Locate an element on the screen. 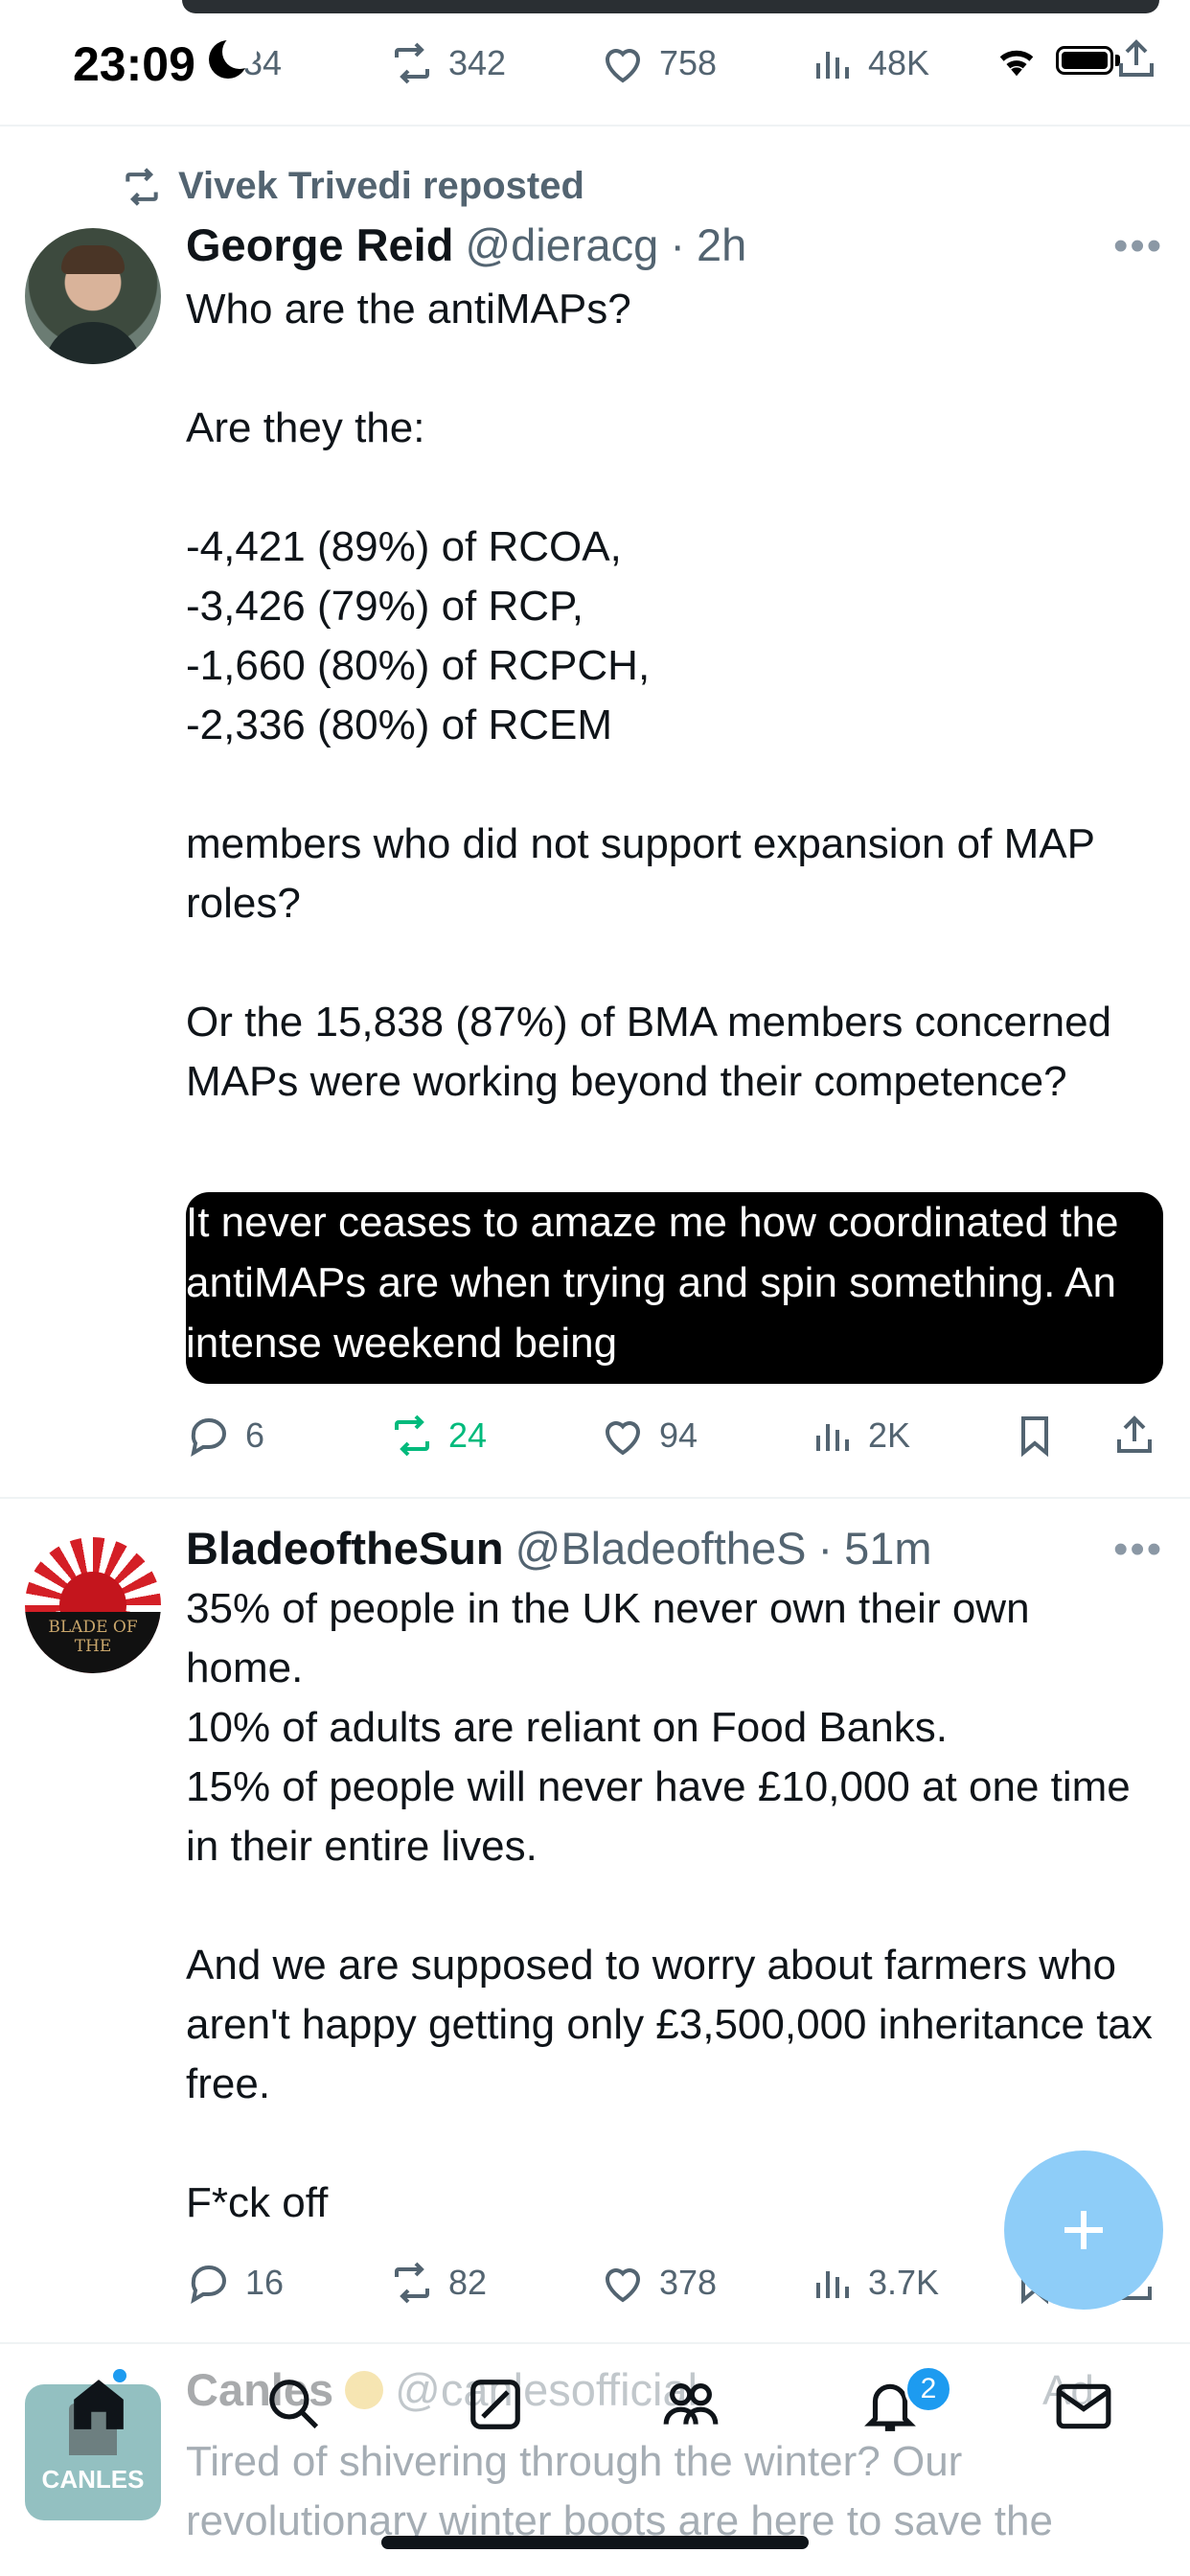  post-actions: 6 24 94 2K is located at coordinates (674, 1435).